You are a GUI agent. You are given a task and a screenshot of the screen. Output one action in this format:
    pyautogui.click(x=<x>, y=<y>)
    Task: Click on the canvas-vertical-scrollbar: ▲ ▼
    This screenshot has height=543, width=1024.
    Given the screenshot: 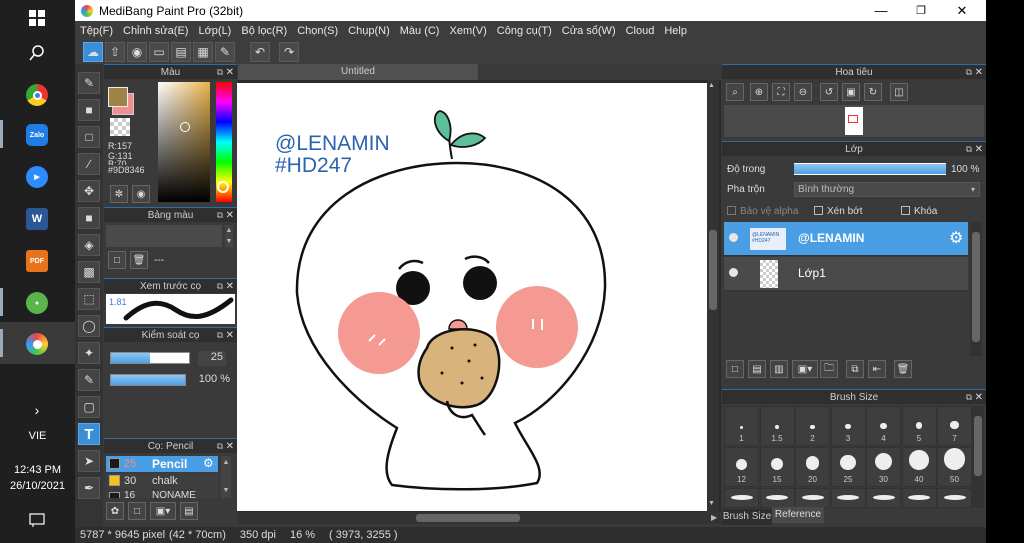 What is the action you would take?
    pyautogui.click(x=713, y=296)
    